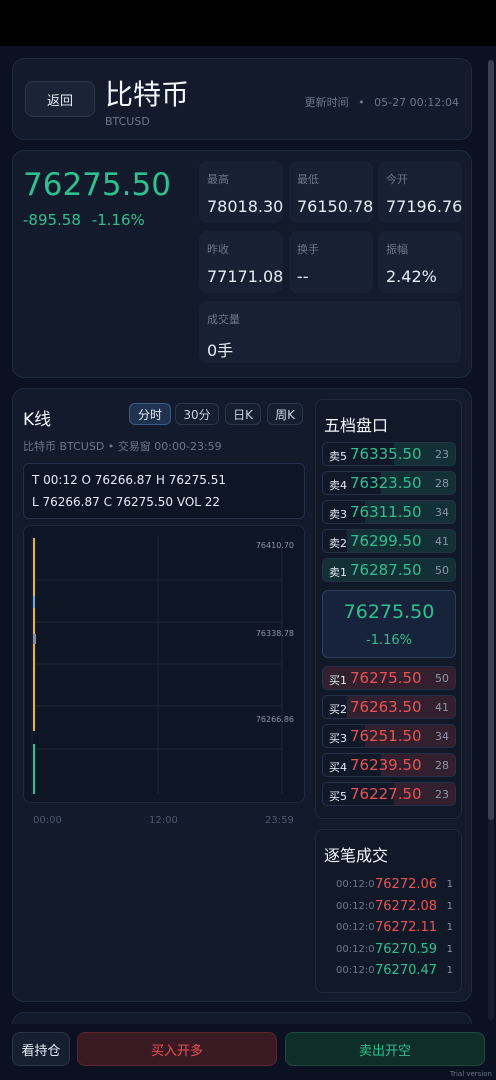 This screenshot has width=496, height=1080. I want to click on x-tick-label: 12:00, so click(163, 820).